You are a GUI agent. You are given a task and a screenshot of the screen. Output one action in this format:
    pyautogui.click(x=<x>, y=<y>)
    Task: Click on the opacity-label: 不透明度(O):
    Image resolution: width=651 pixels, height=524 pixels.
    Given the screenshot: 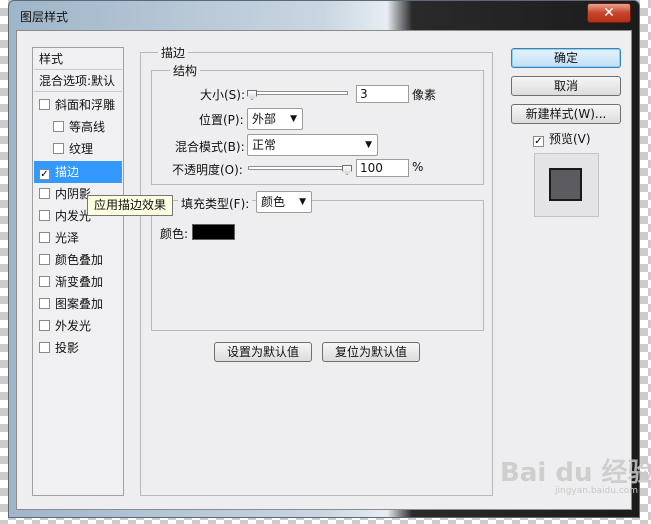 What is the action you would take?
    pyautogui.click(x=207, y=170)
    